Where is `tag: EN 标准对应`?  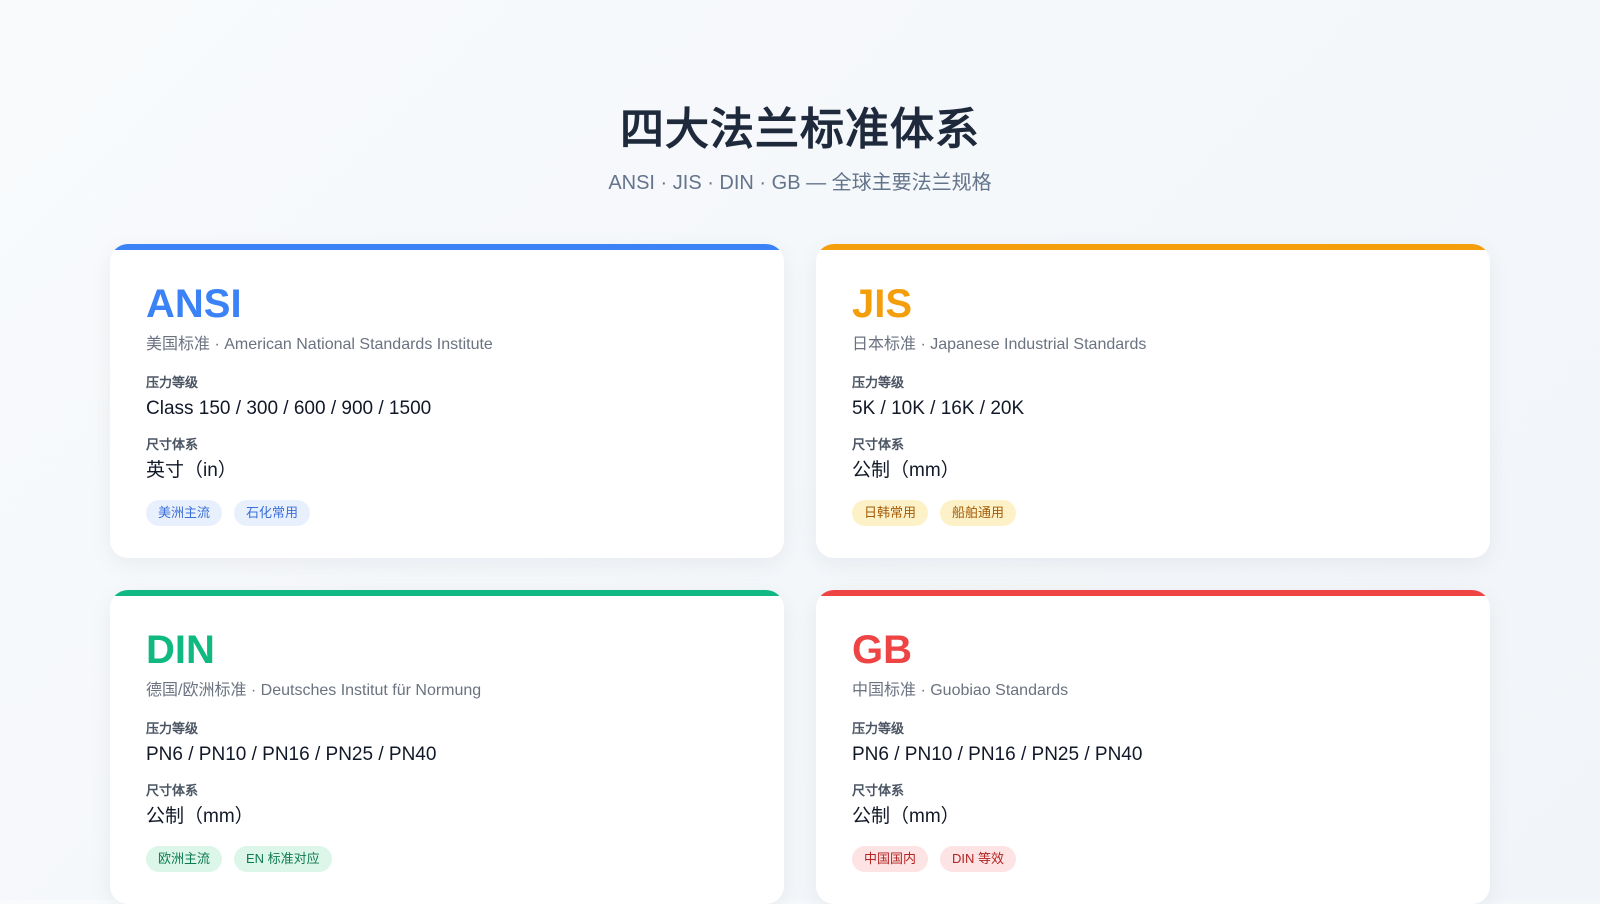
tag: EN 标准对应 is located at coordinates (283, 859).